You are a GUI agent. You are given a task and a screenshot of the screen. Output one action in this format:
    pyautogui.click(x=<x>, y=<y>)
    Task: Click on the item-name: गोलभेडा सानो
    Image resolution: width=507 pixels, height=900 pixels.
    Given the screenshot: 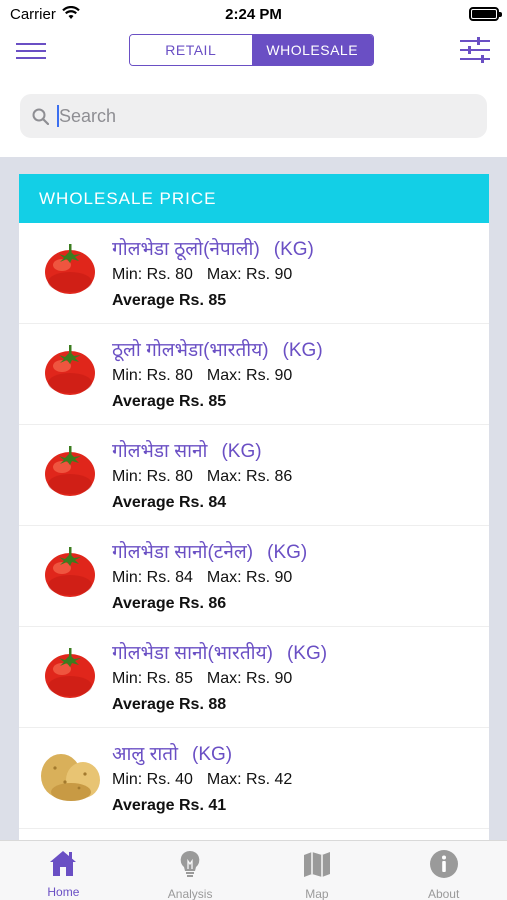 What is the action you would take?
    pyautogui.click(x=160, y=451)
    